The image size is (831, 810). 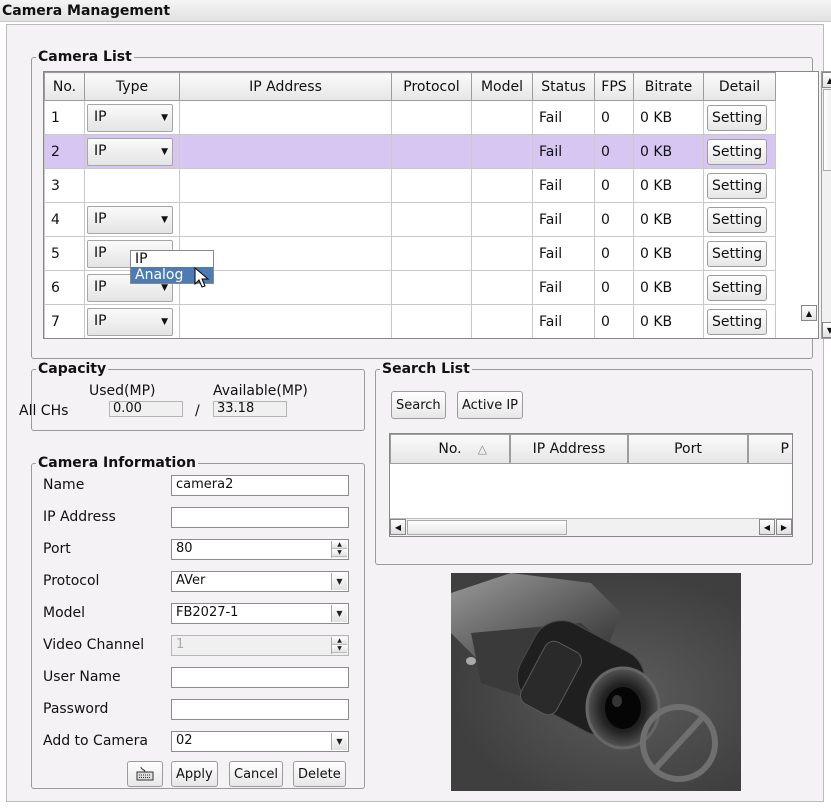 What do you see at coordinates (260, 741) in the screenshot?
I see `add-to-camera-select: 02 ▼` at bounding box center [260, 741].